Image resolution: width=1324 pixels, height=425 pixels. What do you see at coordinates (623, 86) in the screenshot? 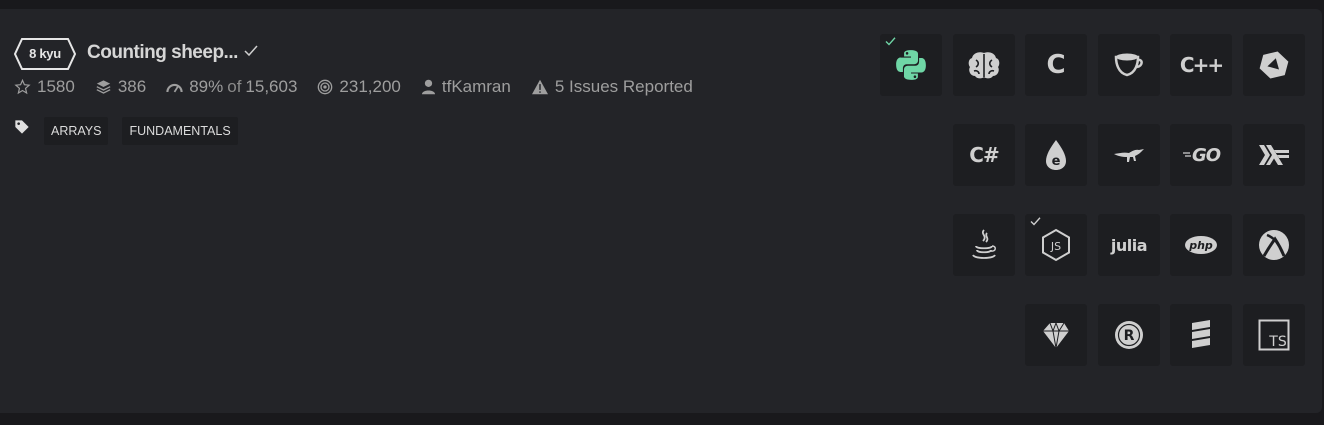
I see `issues-label: 5 Issues Reported` at bounding box center [623, 86].